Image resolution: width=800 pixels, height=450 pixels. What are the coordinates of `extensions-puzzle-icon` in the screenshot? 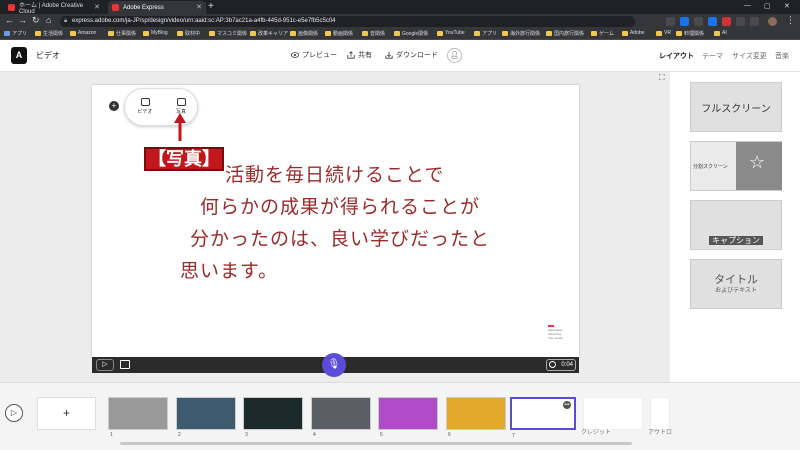 It's located at (740, 21).